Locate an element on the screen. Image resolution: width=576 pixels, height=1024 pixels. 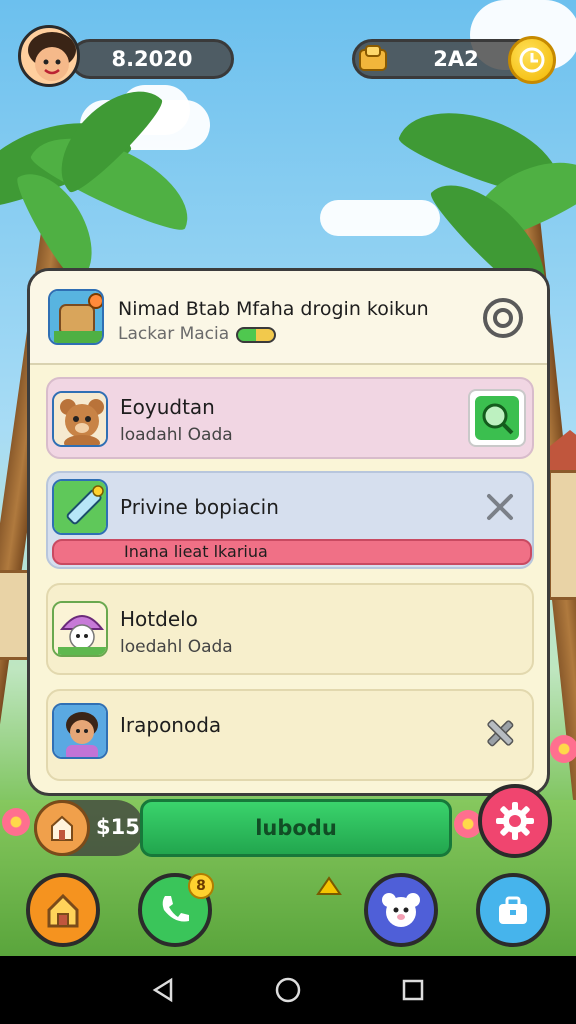
list-item: Iraponoda is located at coordinates (290, 735).